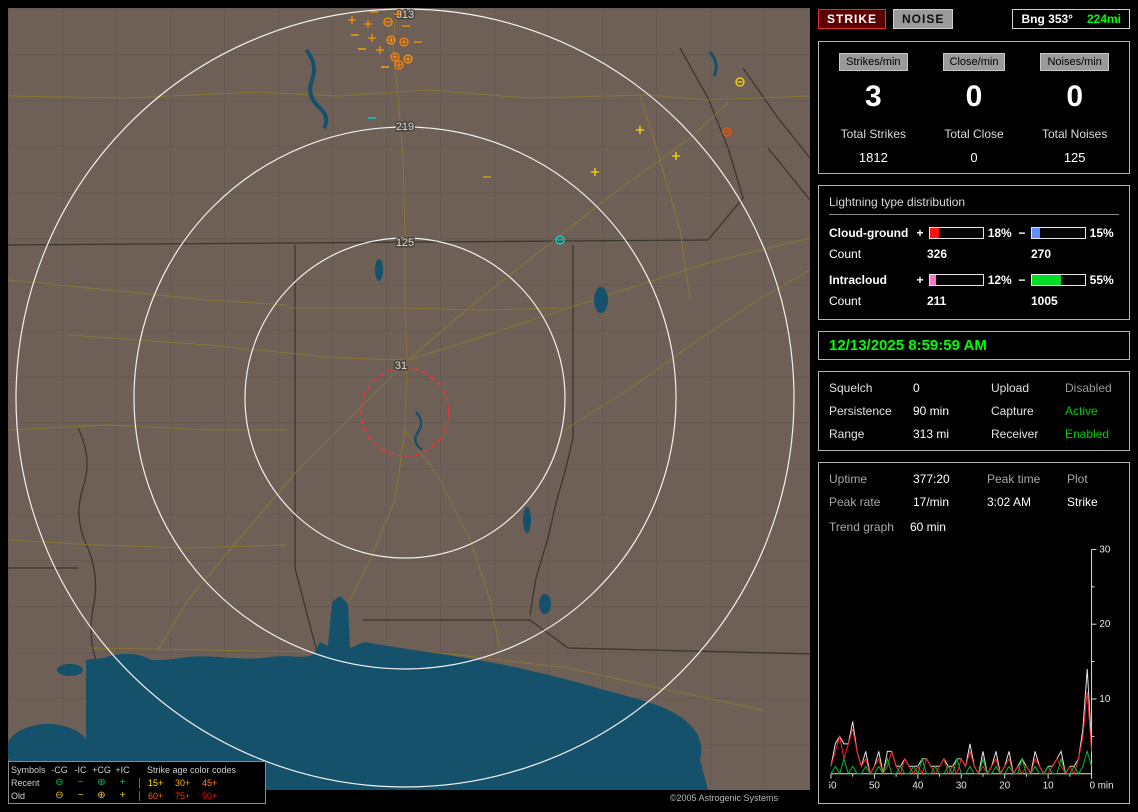 This screenshot has height=812, width=1138. Describe the element at coordinates (931, 479) in the screenshot. I see `uptime-value: 377:20` at that location.